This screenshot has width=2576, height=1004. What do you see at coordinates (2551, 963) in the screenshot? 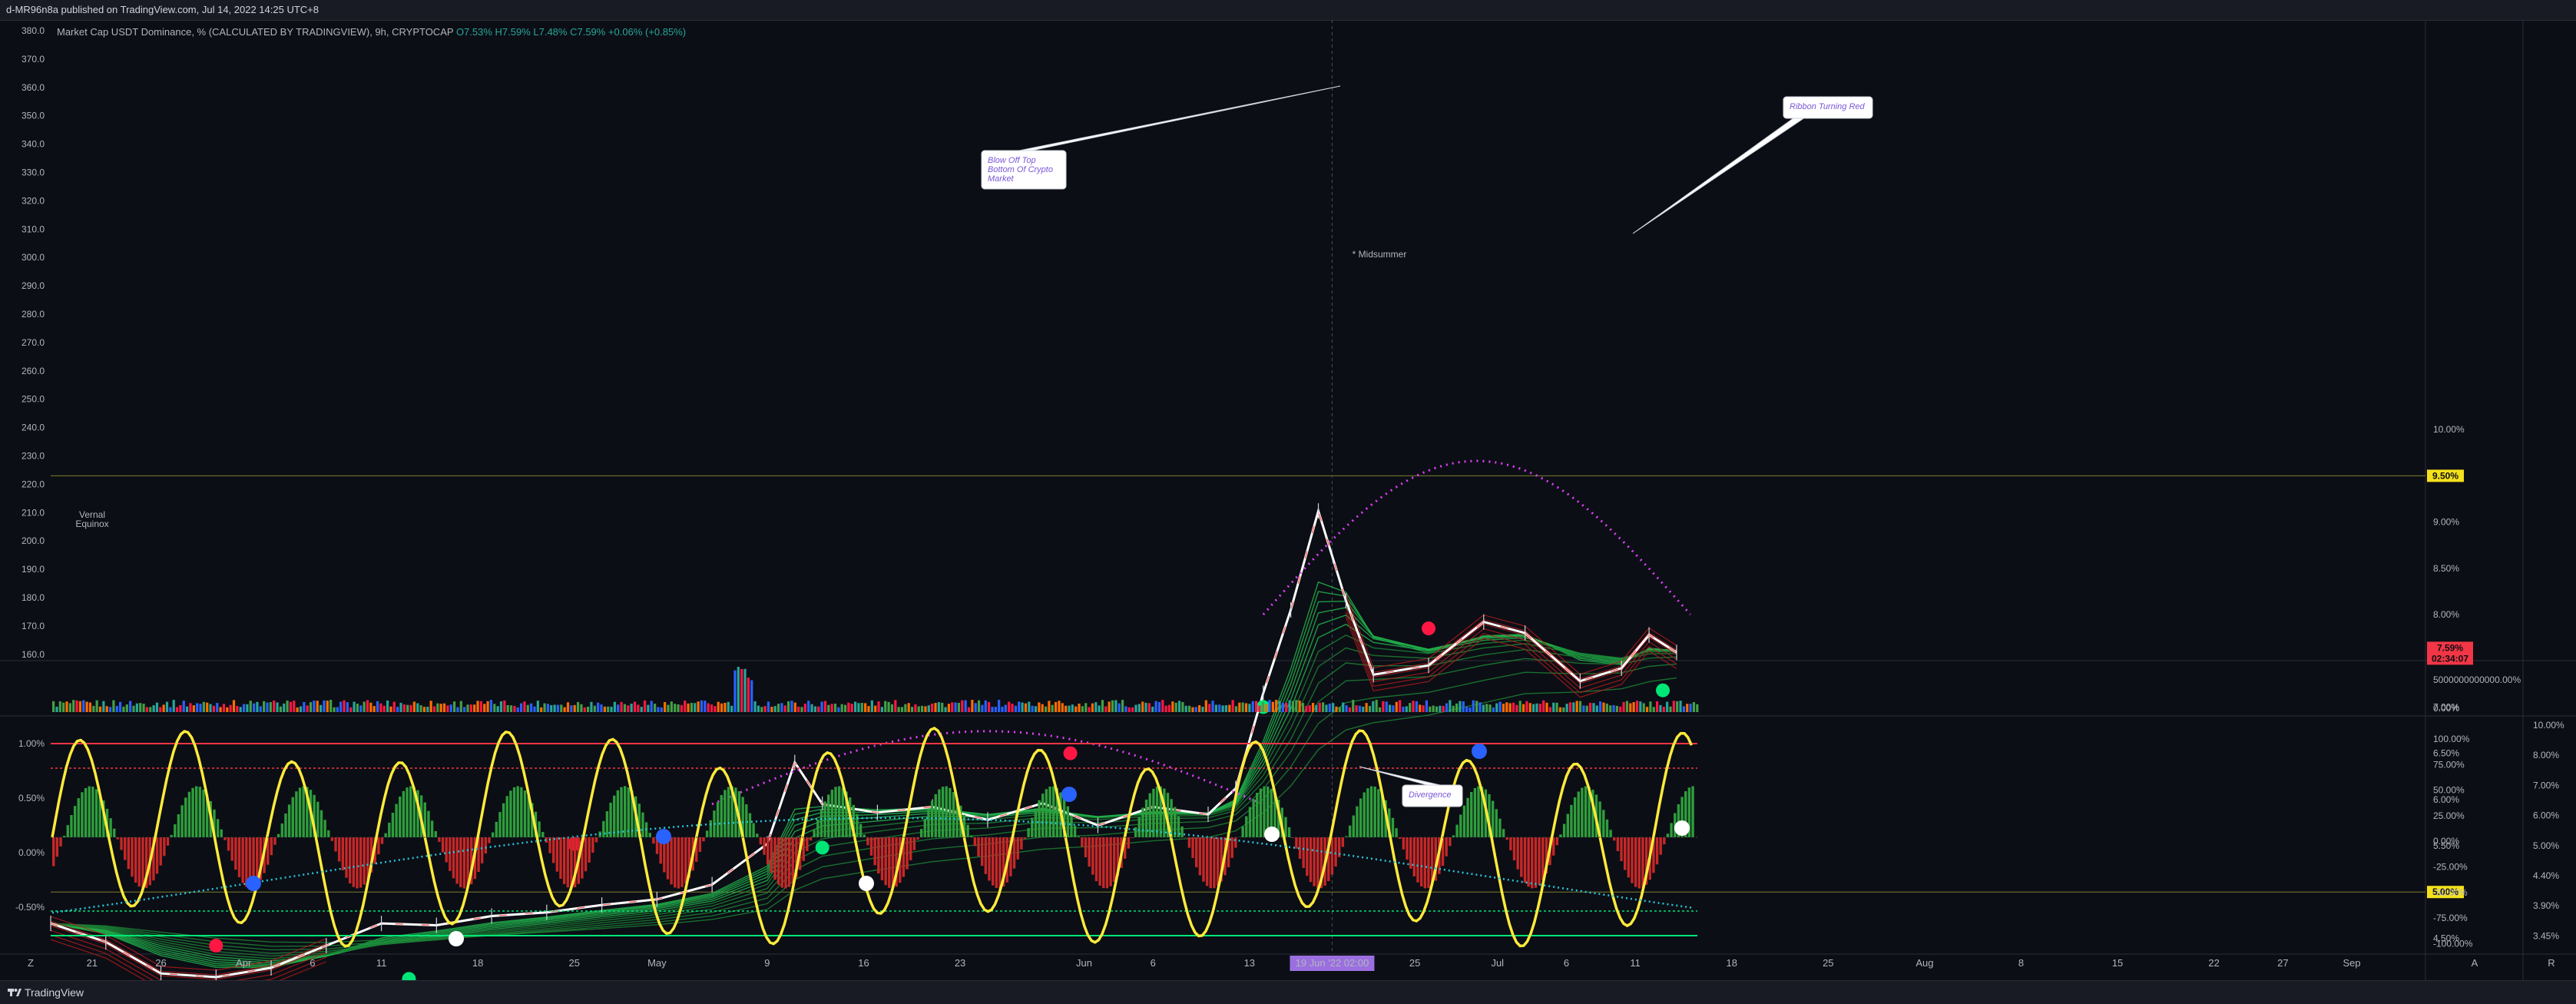
I see `reset-scale-button: R` at bounding box center [2551, 963].